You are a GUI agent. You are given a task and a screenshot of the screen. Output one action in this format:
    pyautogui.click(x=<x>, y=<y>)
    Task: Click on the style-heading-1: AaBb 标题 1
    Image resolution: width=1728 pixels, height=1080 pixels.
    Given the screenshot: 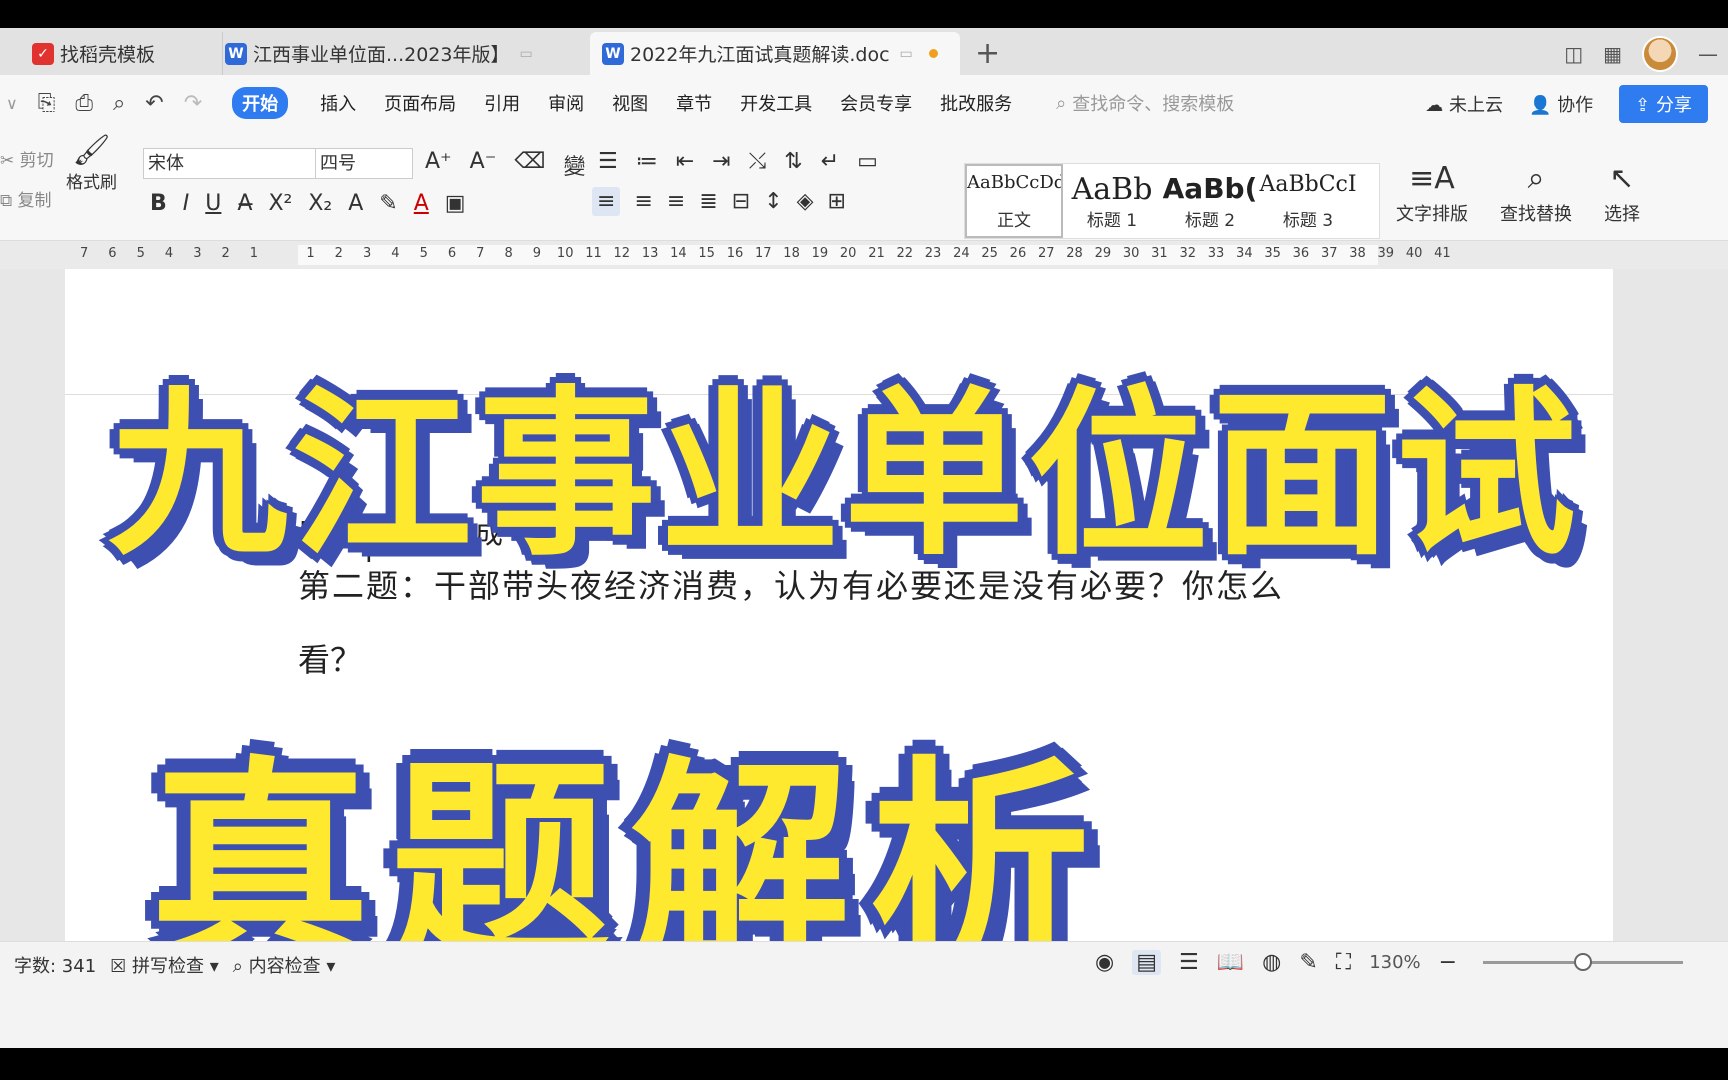 What is the action you would take?
    pyautogui.click(x=1112, y=201)
    